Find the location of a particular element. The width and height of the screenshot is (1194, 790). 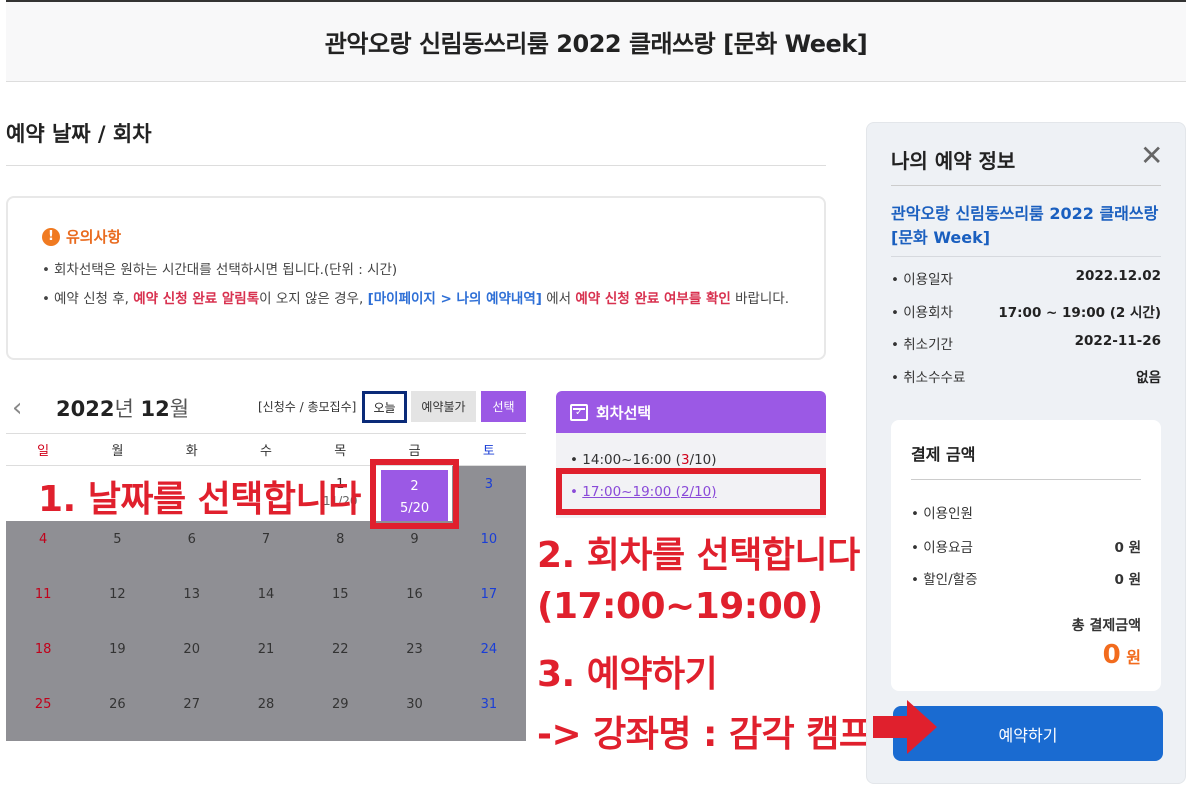

warning-icon: ! is located at coordinates (51, 236).